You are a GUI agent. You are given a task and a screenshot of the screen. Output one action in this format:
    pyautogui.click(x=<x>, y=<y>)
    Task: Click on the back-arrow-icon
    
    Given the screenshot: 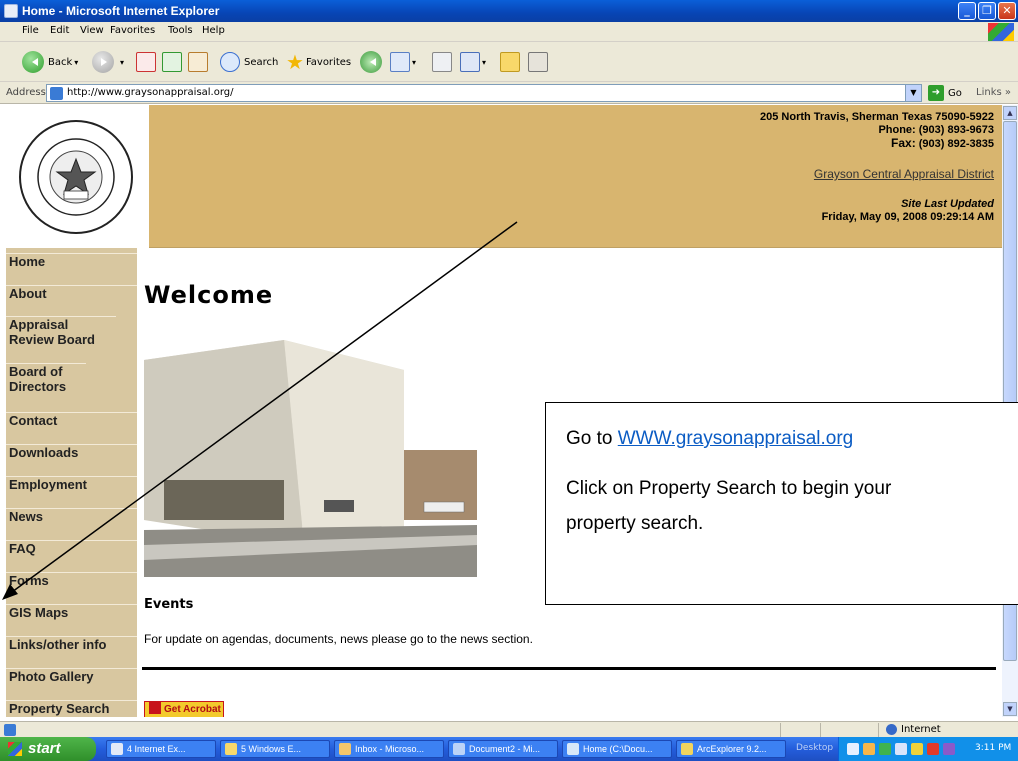 What is the action you would take?
    pyautogui.click(x=33, y=62)
    